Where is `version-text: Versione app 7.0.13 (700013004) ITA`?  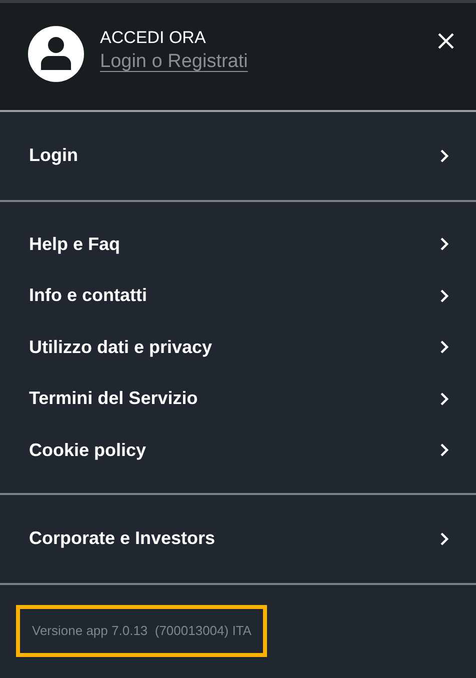
version-text: Versione app 7.0.13 (700013004) ITA is located at coordinates (142, 630).